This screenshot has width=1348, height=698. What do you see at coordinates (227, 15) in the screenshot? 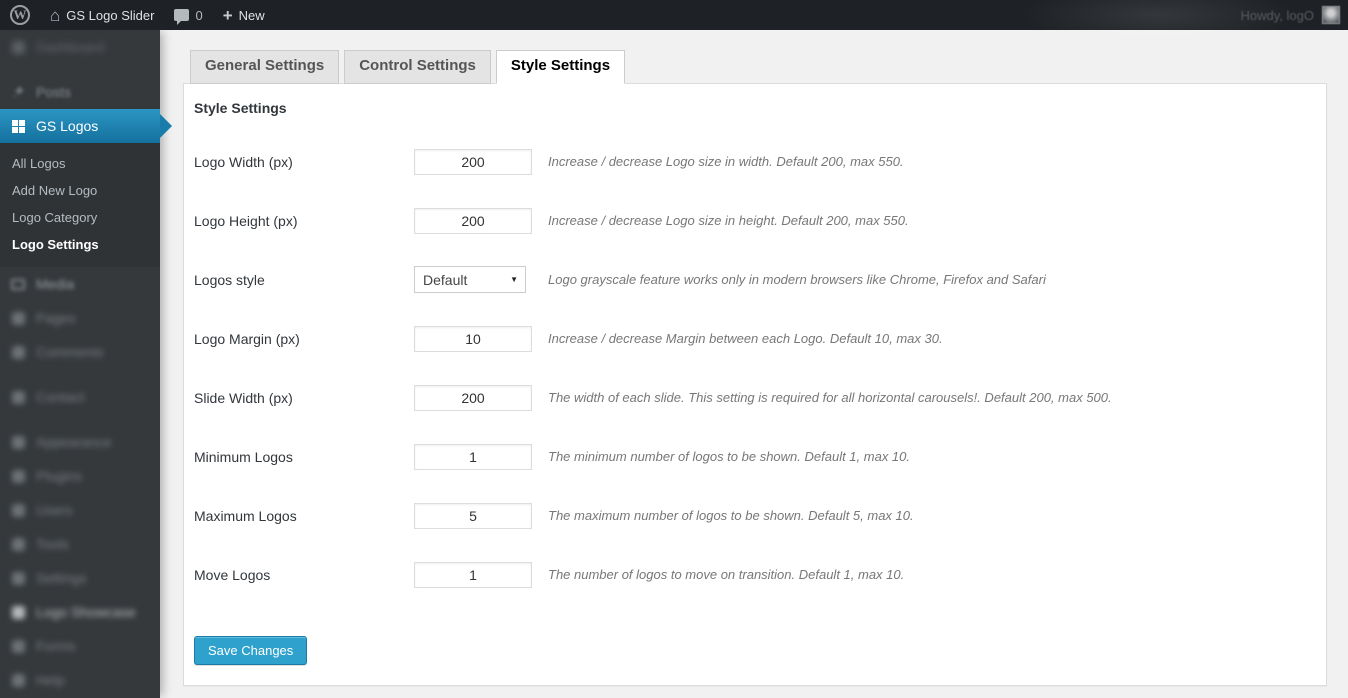
I see `plus-icon: +` at bounding box center [227, 15].